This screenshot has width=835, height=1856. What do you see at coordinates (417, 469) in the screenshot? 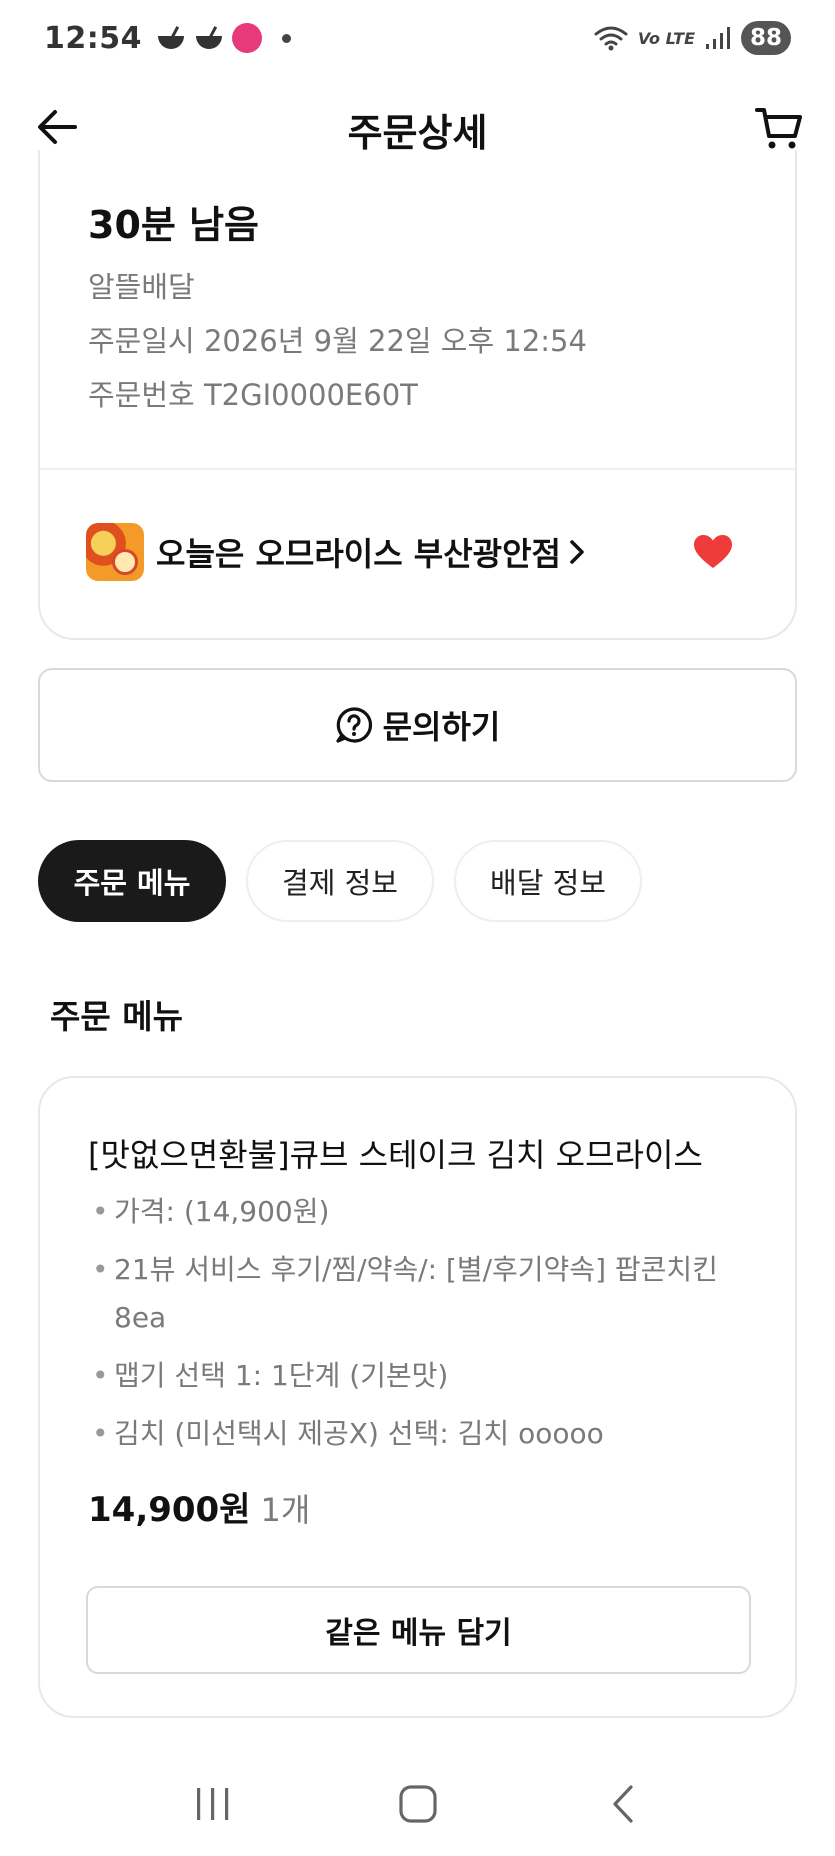
I see `divider` at bounding box center [417, 469].